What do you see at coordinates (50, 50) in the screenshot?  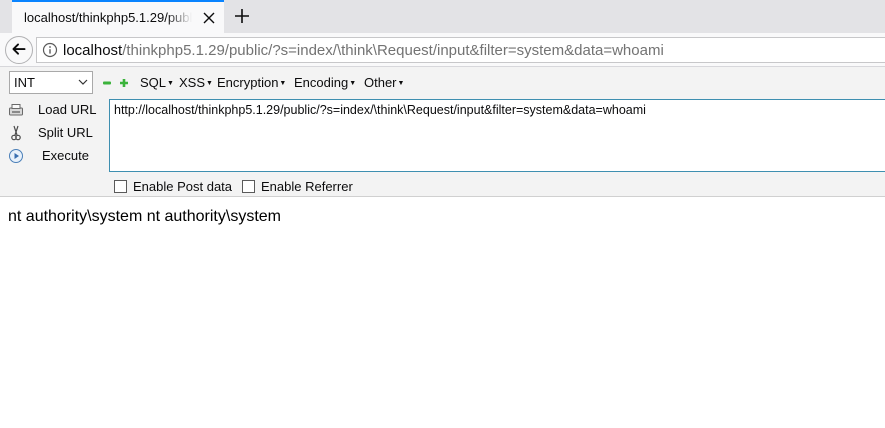 I see `info-icon` at bounding box center [50, 50].